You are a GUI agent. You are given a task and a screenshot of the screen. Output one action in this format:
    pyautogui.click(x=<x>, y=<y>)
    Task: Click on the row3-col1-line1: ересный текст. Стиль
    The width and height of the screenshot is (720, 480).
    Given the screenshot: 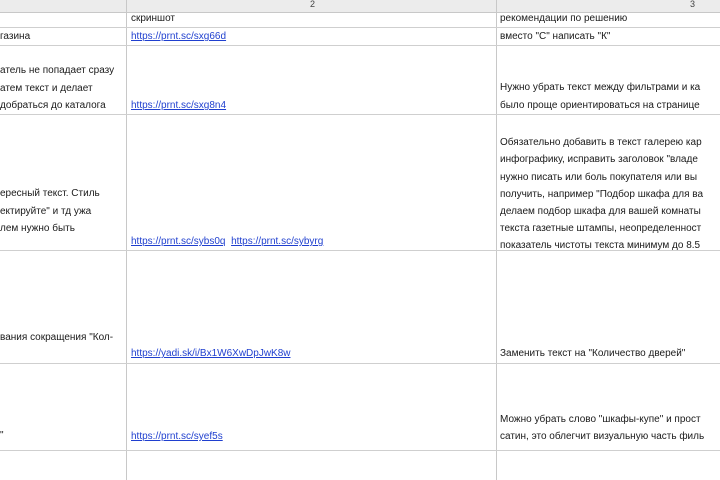 What is the action you would take?
    pyautogui.click(x=63, y=194)
    